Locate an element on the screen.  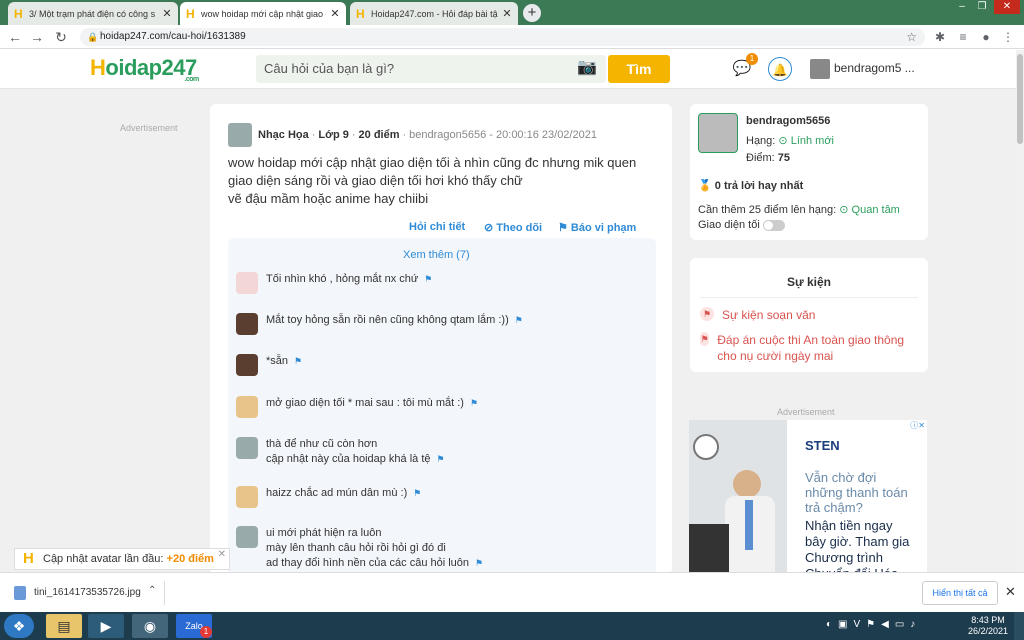
lock-icon: 🔒 is located at coordinates (93, 37).